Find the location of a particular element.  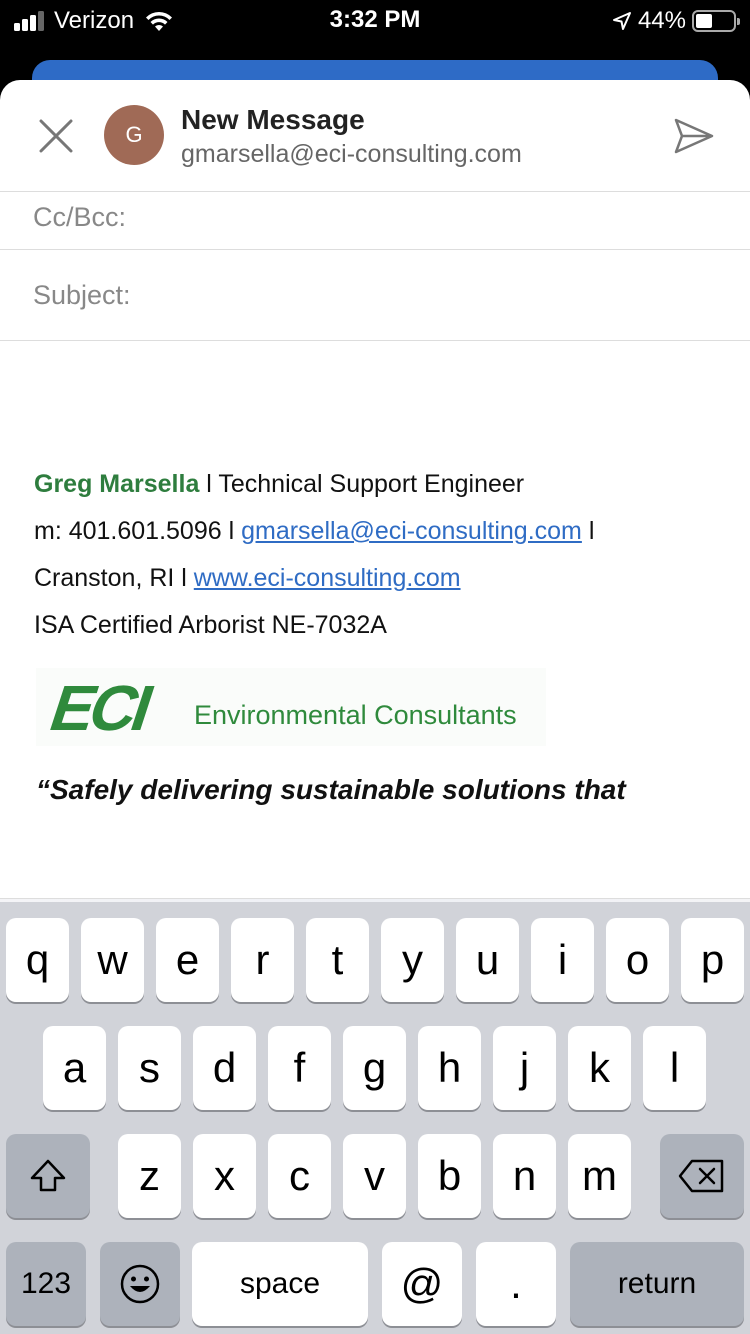

close-icon is located at coordinates (56, 136).